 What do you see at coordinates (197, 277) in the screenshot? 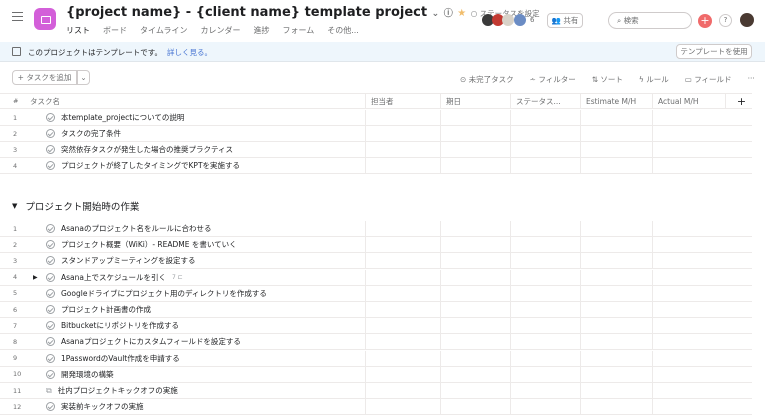
I see `task-name-cell: ▶ Asana上でスケジュールを引く 7 ⊏` at bounding box center [197, 277].